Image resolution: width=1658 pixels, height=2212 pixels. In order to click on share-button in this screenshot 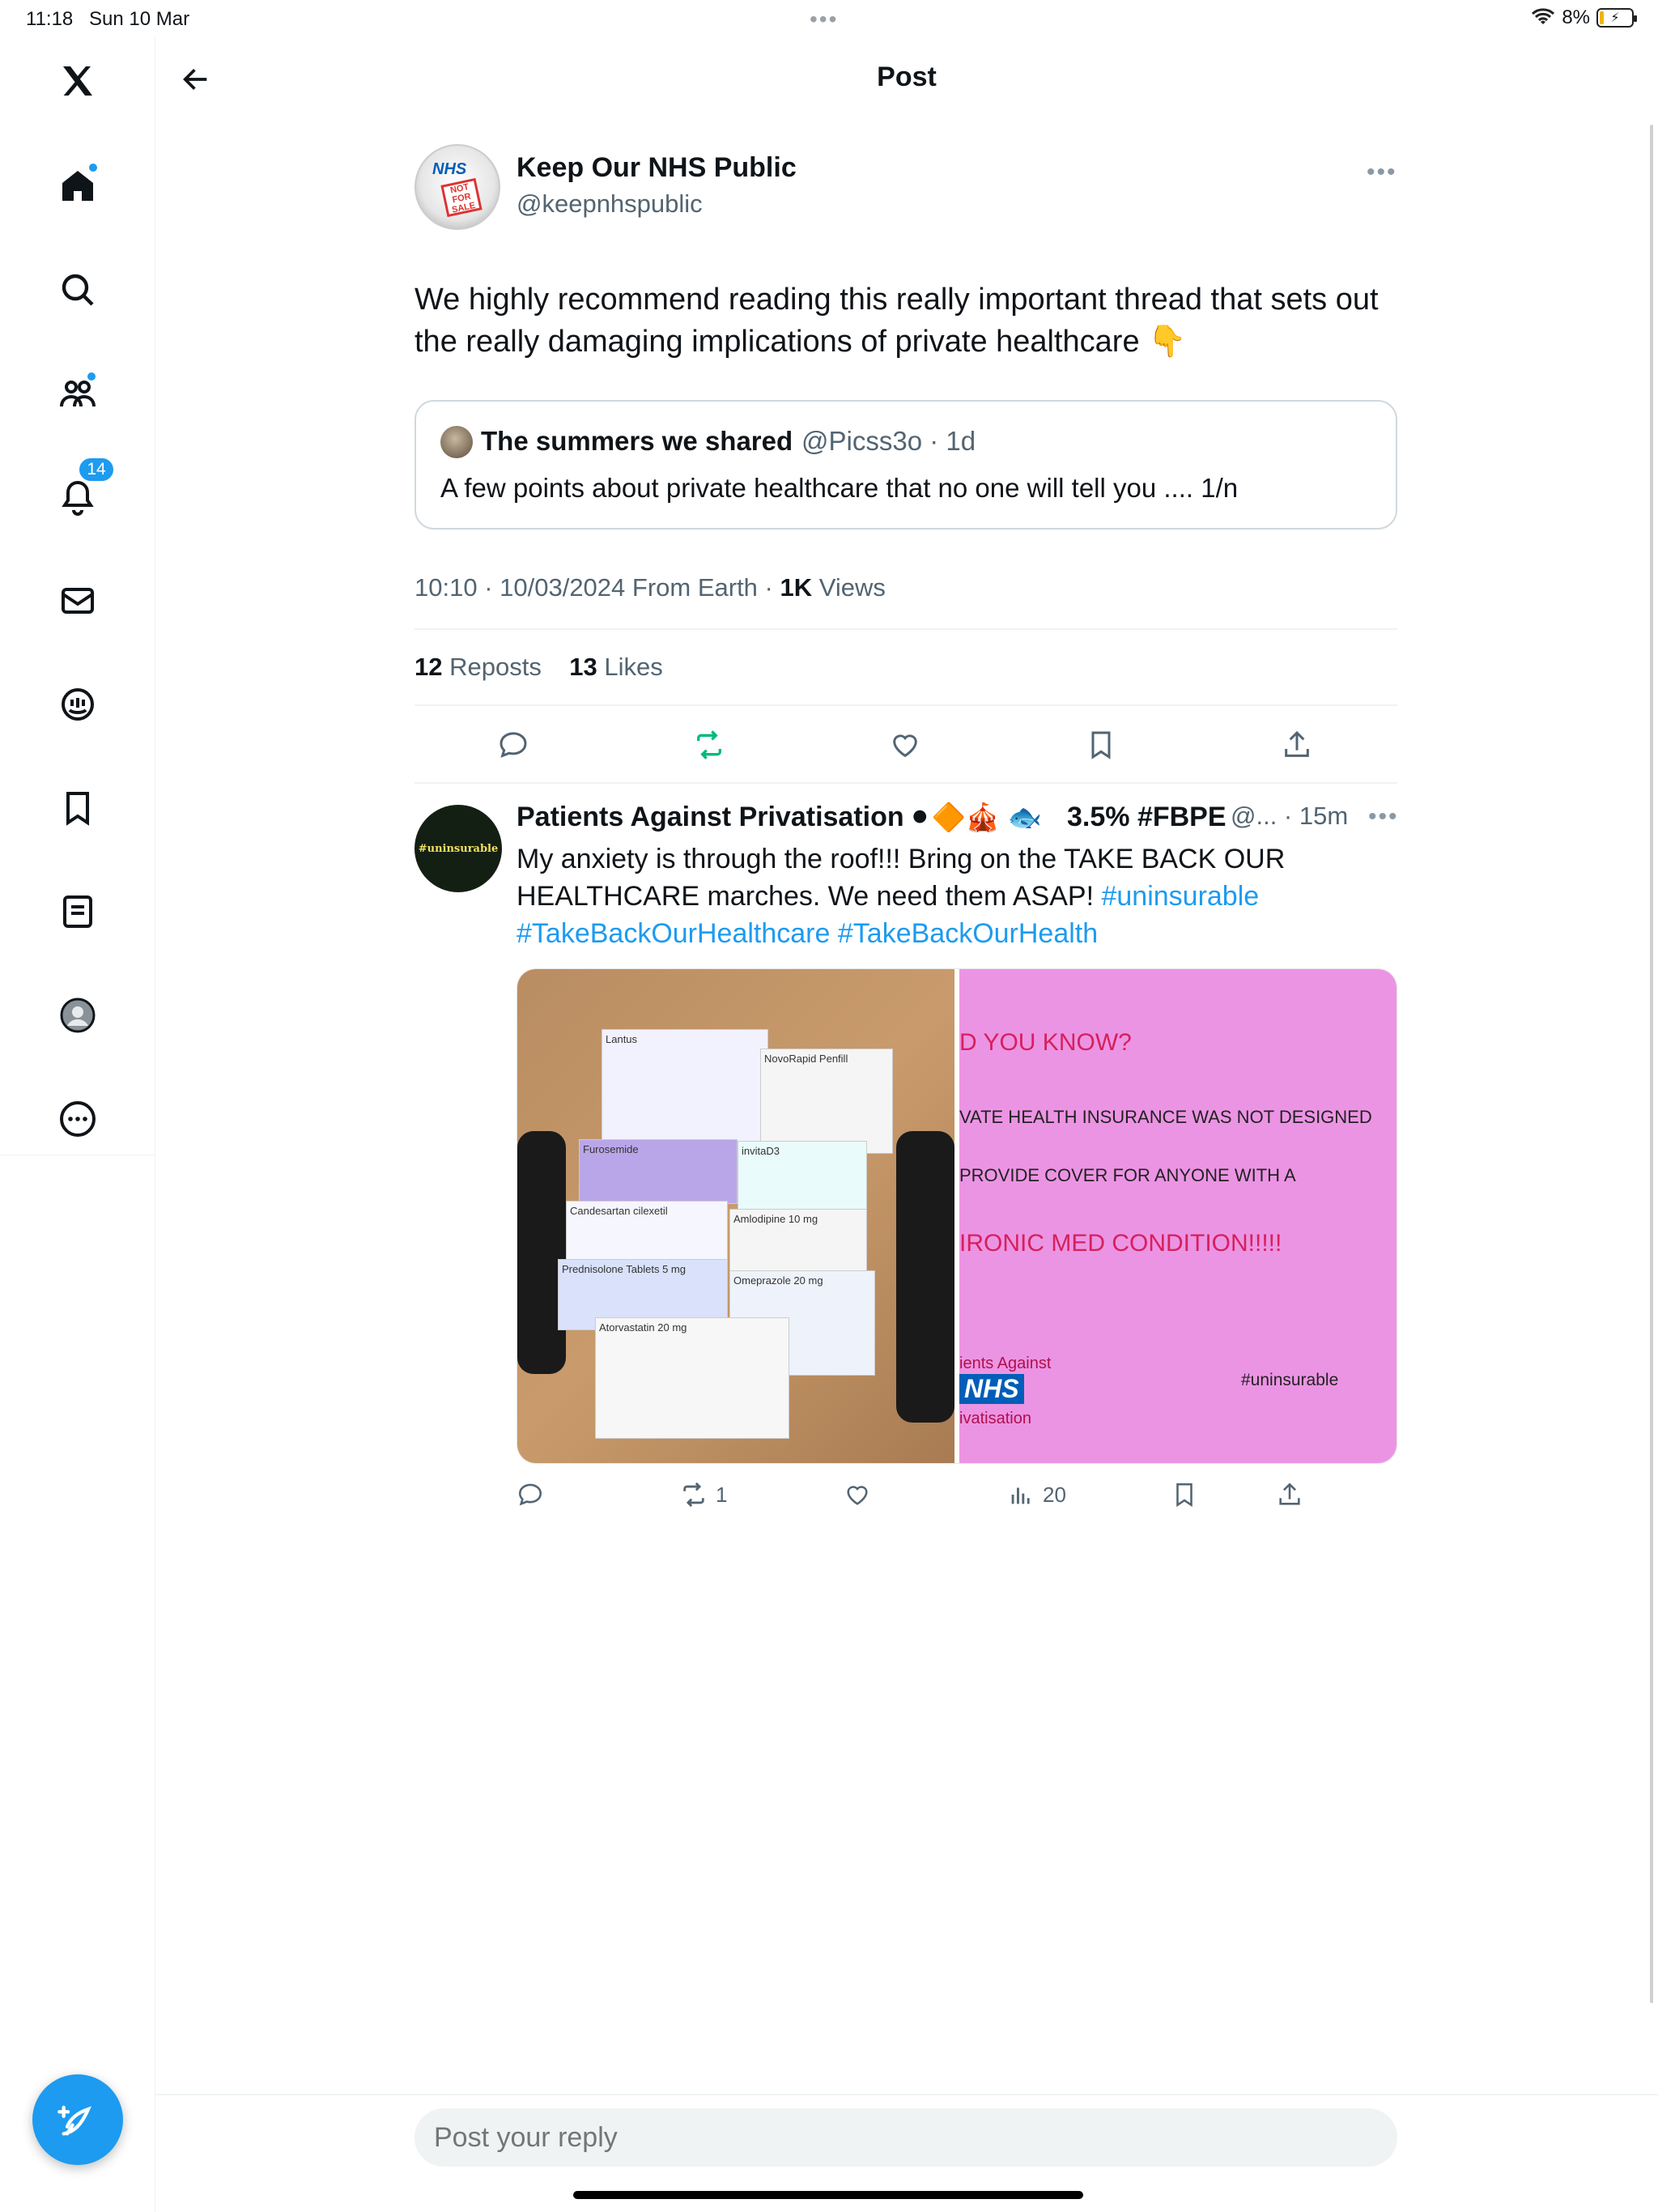, I will do `click(1297, 745)`.